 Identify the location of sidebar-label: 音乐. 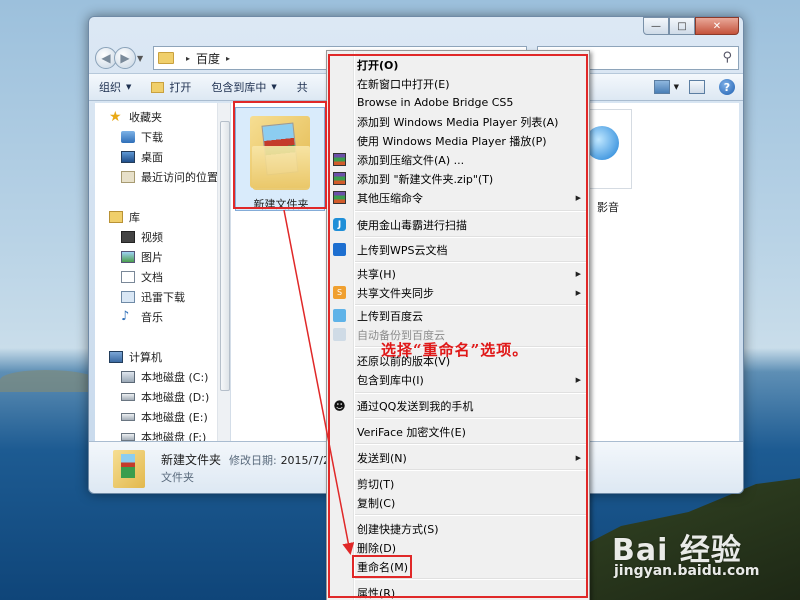
(152, 317).